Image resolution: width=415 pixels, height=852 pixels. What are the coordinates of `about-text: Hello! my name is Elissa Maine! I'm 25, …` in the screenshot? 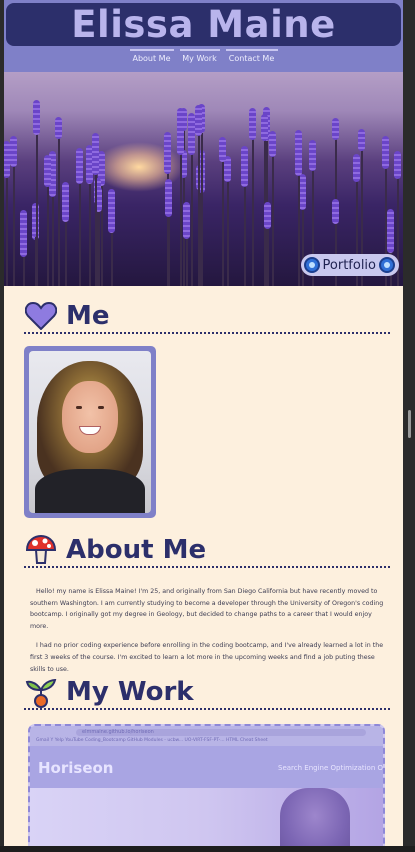 It's located at (207, 634).